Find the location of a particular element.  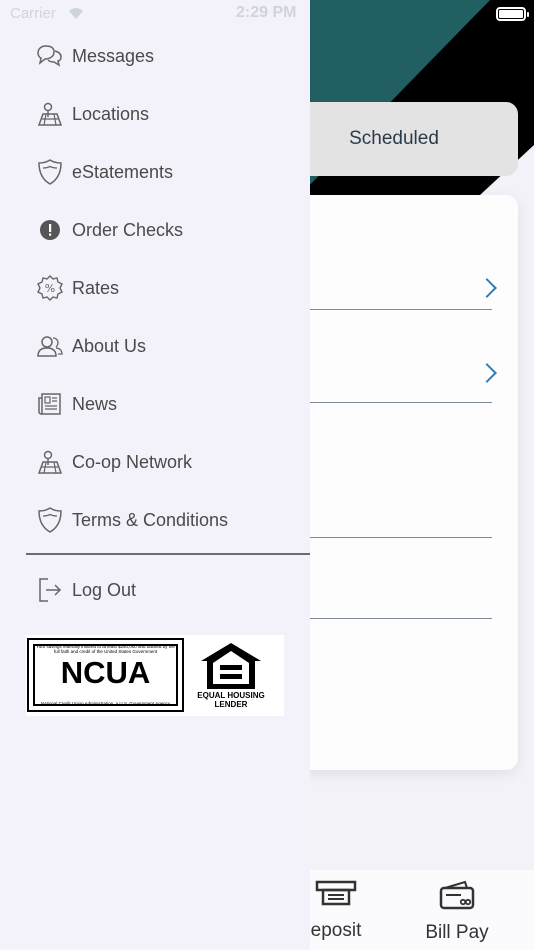

menu-divider is located at coordinates (168, 554).